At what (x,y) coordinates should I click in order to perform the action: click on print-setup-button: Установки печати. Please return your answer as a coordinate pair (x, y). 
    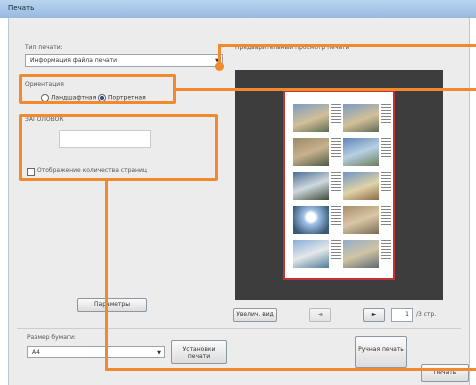
    Looking at the image, I should click on (199, 352).